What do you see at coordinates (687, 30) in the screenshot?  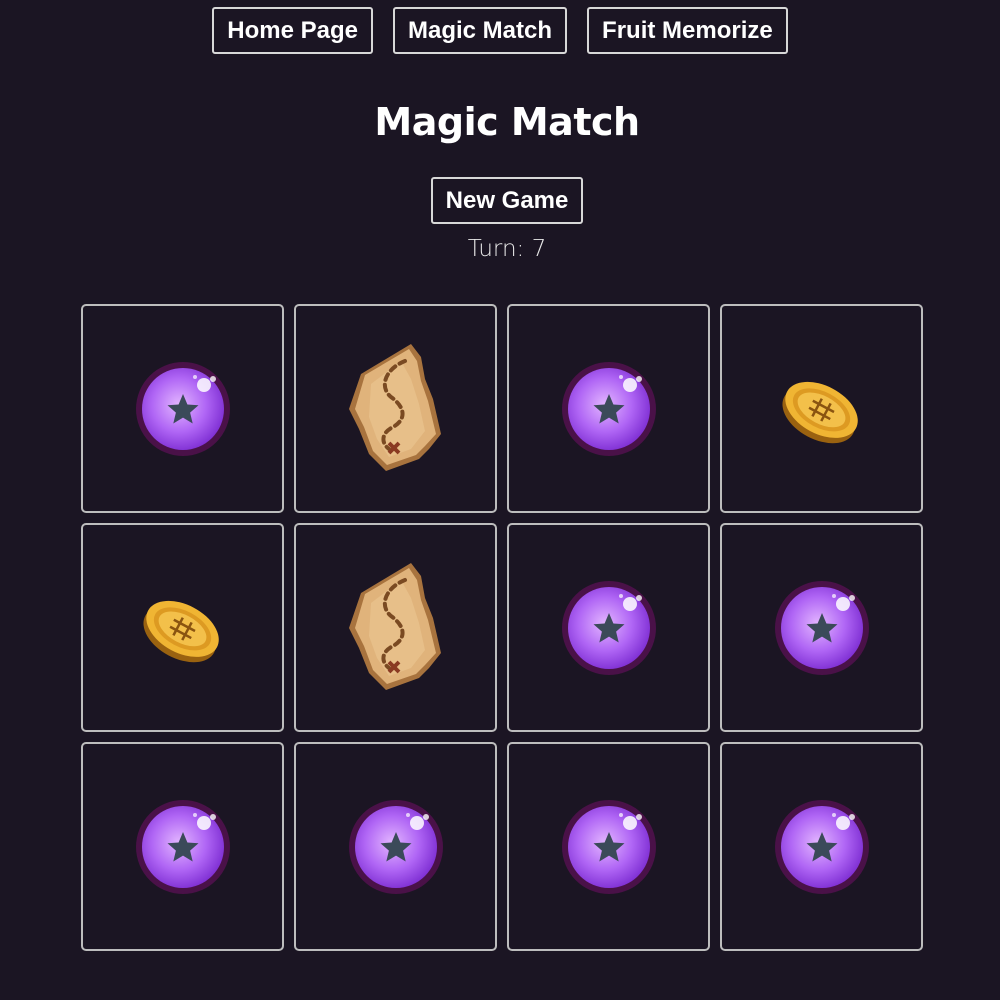 I see `nav-fruit-memorize-button: Fruit Memorize` at bounding box center [687, 30].